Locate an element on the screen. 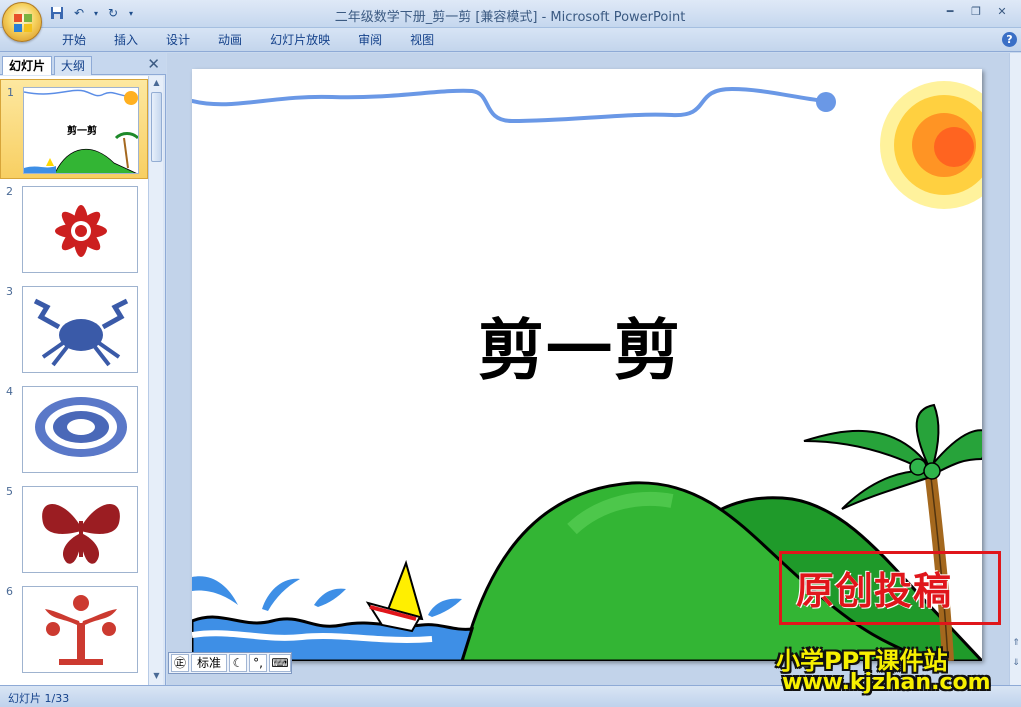 The image size is (1021, 707). slide-number: 4 is located at coordinates (9, 391).